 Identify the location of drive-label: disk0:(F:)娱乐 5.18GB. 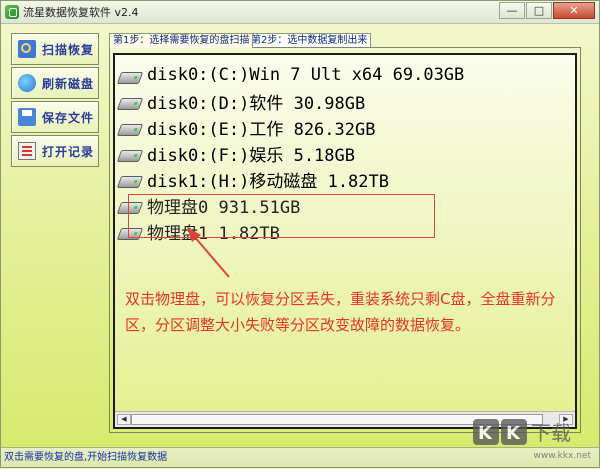
(251, 155).